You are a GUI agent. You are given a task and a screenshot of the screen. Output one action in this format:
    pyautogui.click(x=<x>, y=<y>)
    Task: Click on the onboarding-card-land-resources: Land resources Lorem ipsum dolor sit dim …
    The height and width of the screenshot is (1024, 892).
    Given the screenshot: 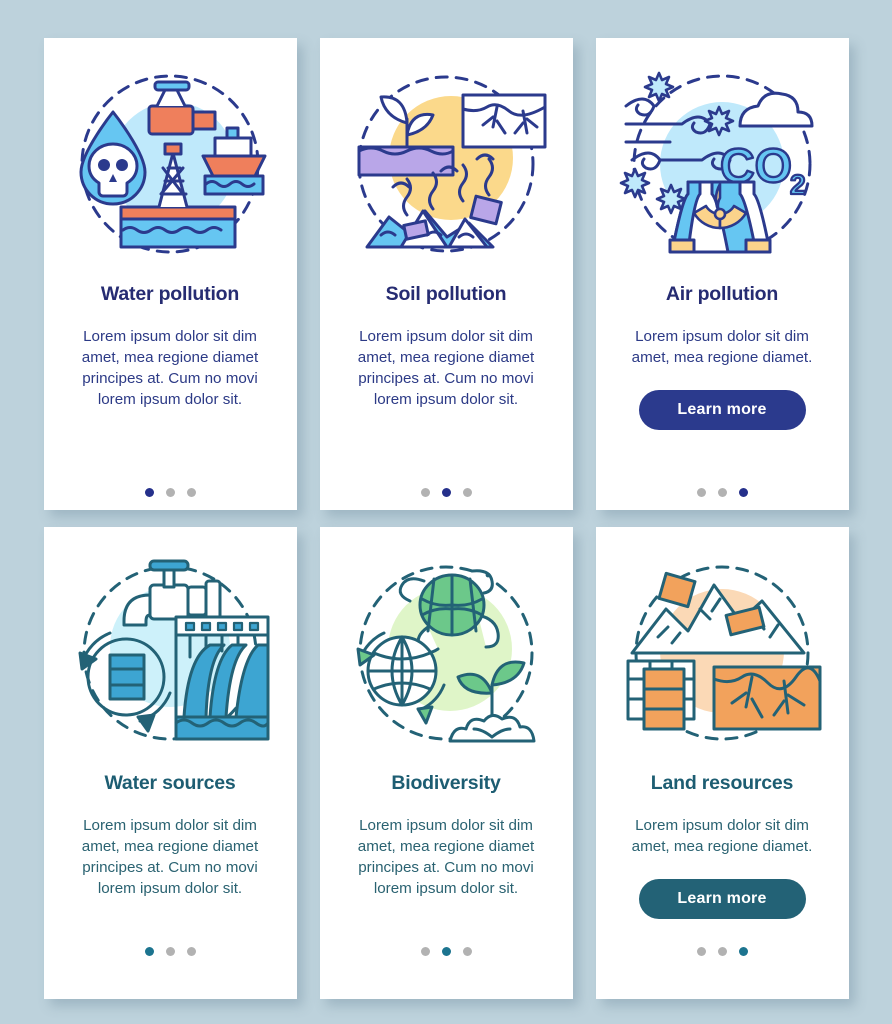 What is the action you would take?
    pyautogui.click(x=722, y=763)
    